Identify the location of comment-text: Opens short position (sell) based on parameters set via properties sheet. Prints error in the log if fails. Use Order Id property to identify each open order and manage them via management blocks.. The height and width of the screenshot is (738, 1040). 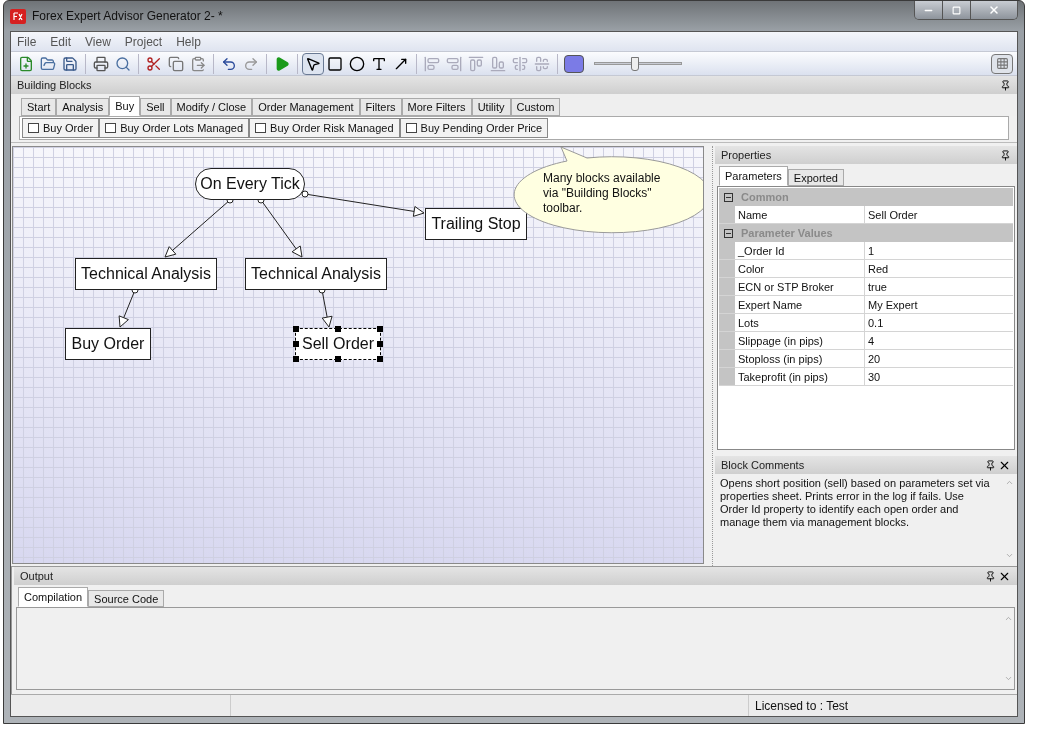
(855, 503).